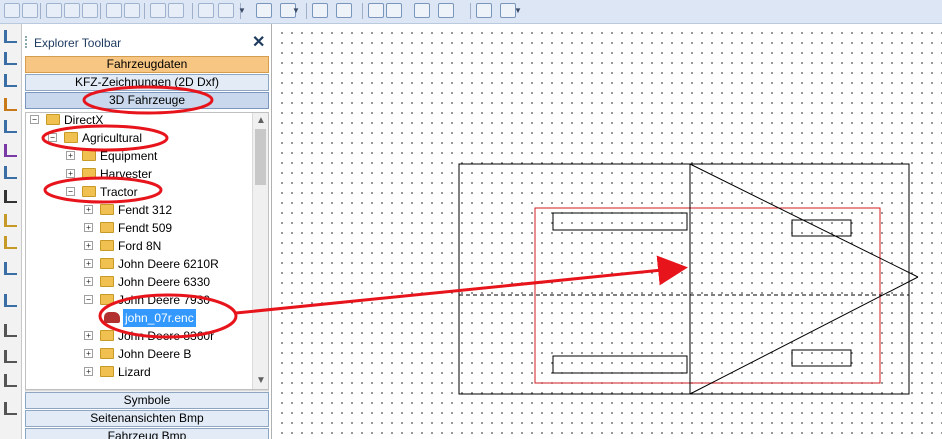 The width and height of the screenshot is (942, 439). Describe the element at coordinates (258, 42) in the screenshot. I see `close-icon: ✕` at that location.